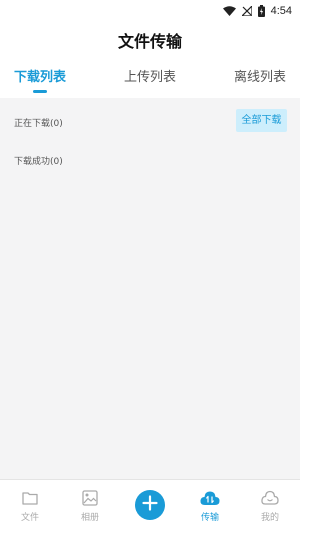 The height and width of the screenshot is (534, 320). Describe the element at coordinates (246, 11) in the screenshot. I see `signal-icon` at that location.